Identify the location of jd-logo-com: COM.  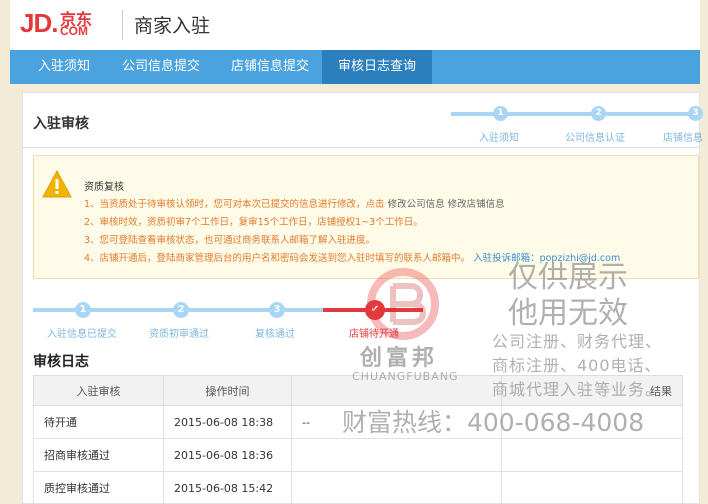
(74, 31).